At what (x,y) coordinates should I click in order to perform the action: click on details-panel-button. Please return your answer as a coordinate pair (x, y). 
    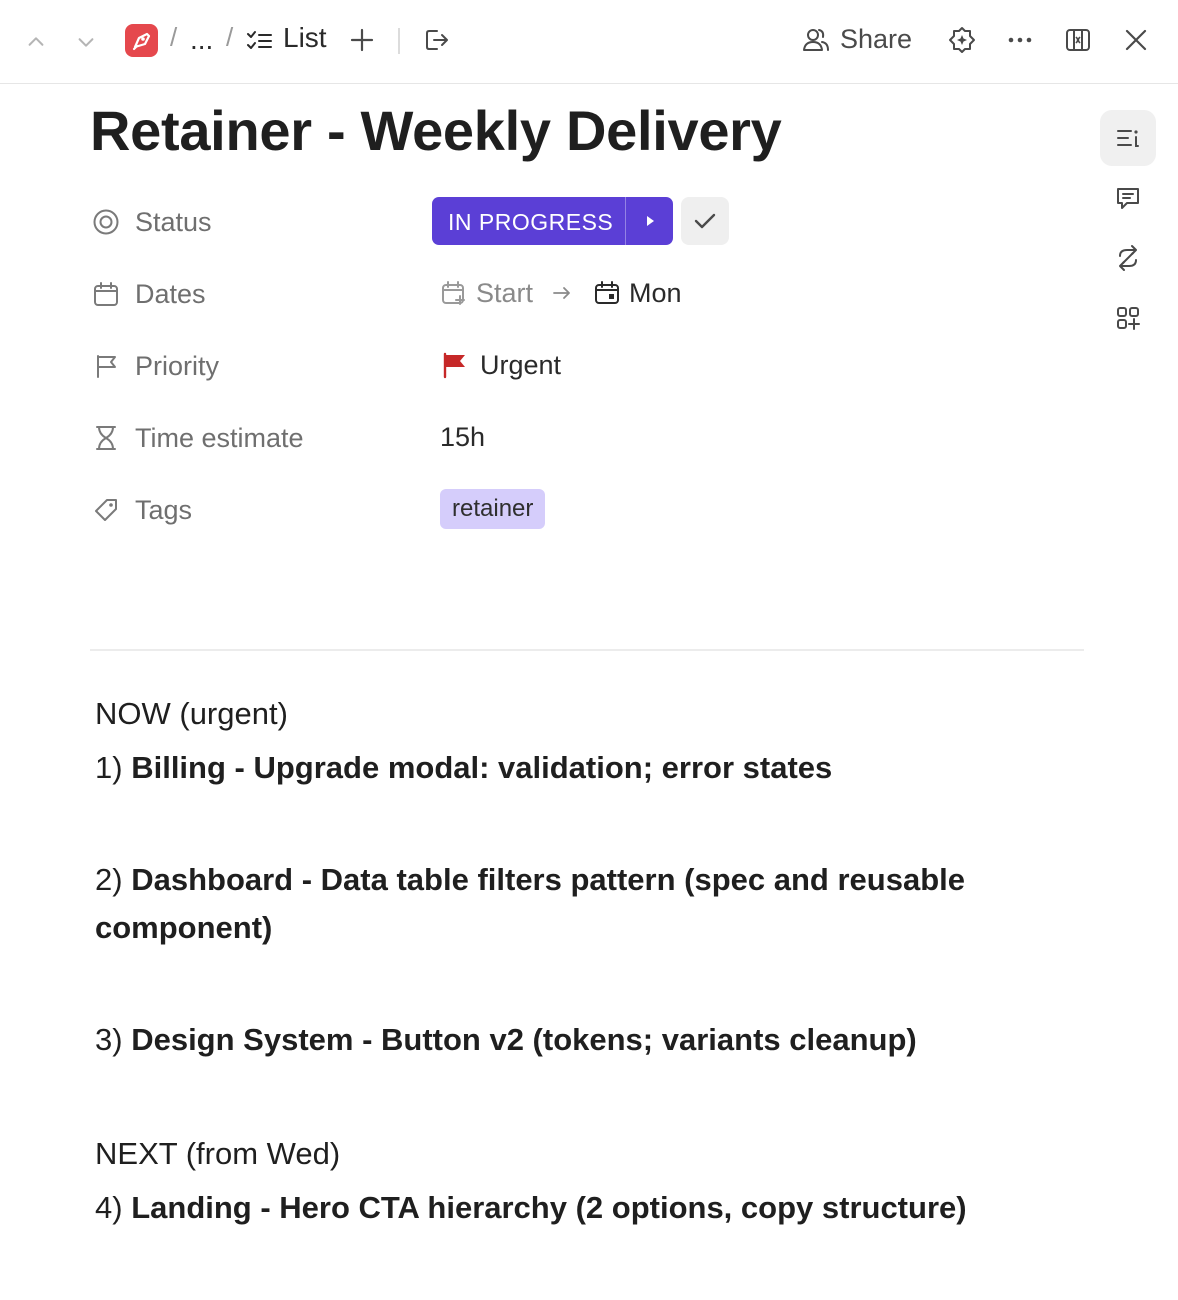
    Looking at the image, I should click on (1128, 138).